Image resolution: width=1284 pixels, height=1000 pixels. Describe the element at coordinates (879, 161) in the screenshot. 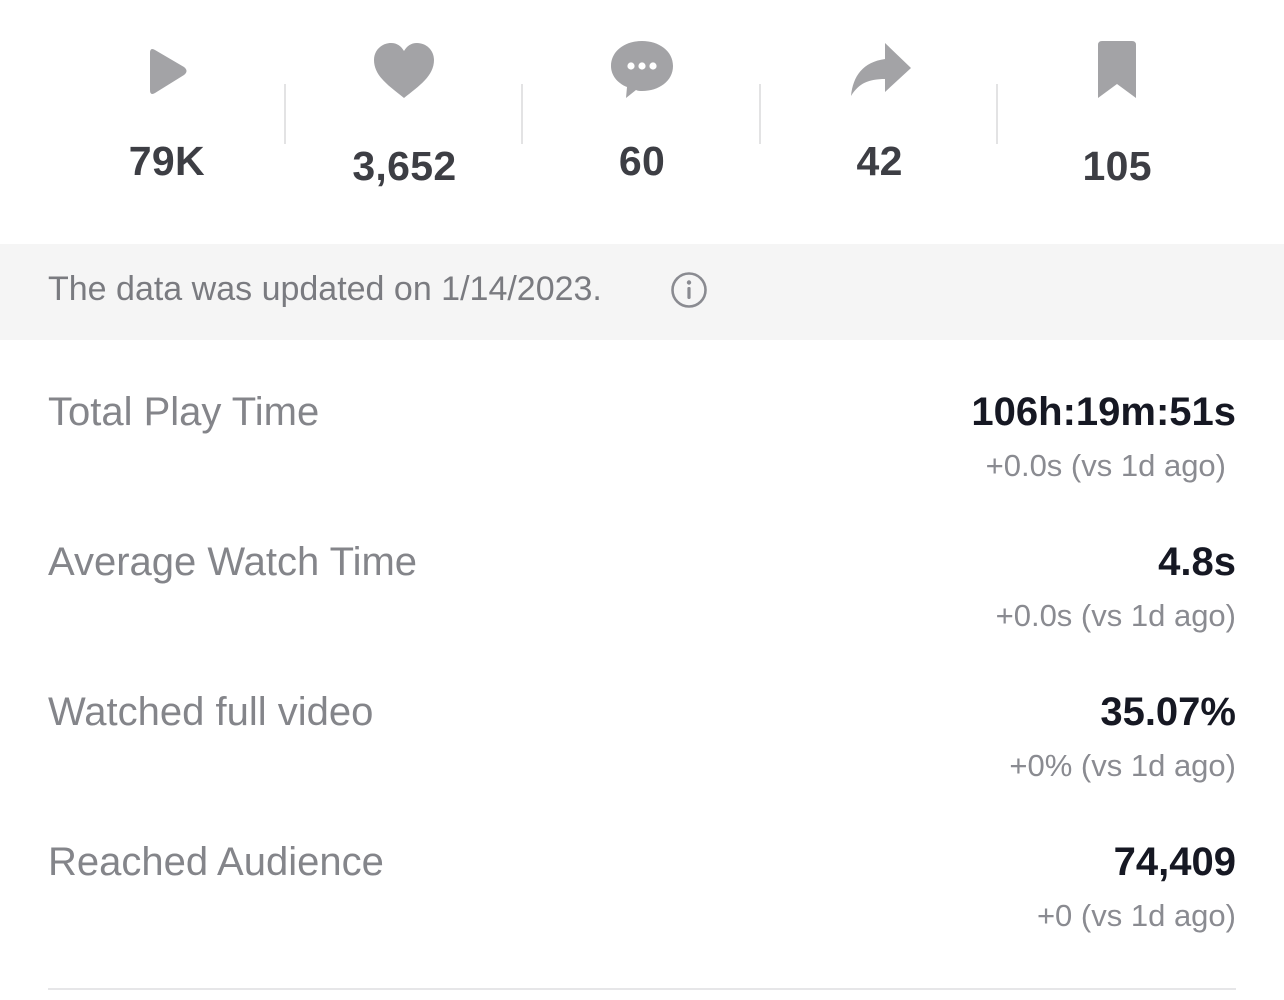

I see `shares-count: 42` at that location.